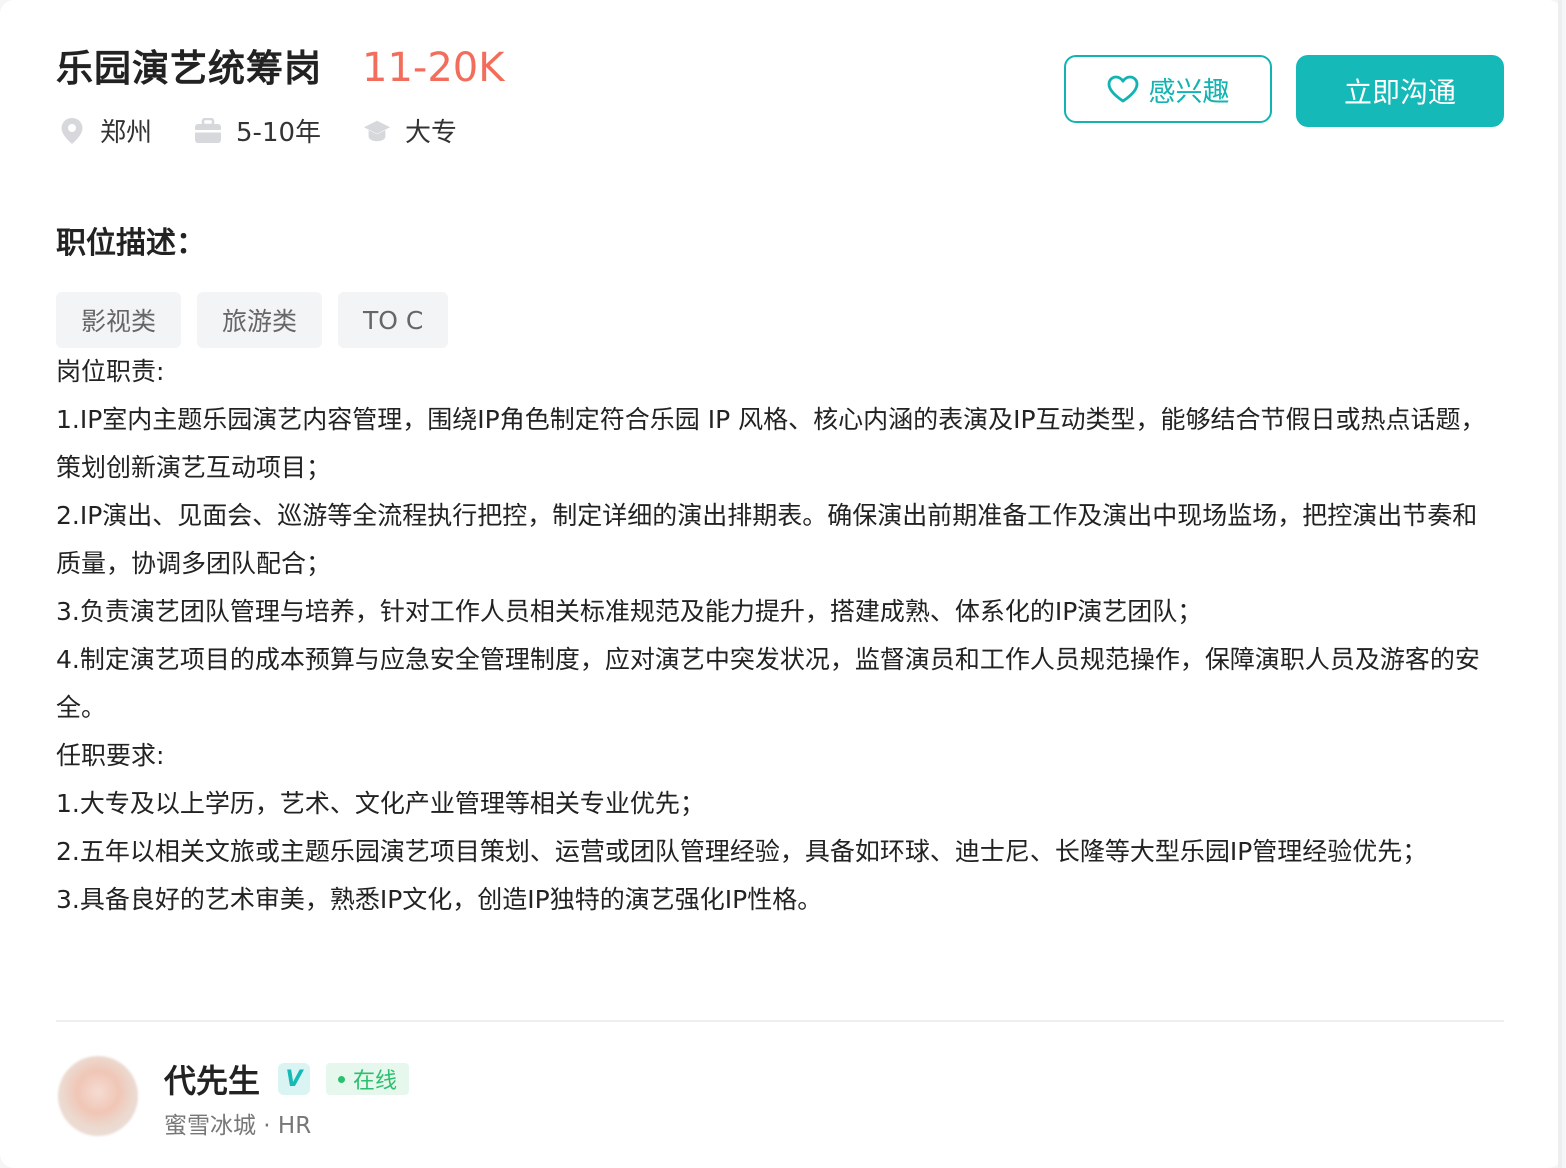  I want to click on recruiter-name: 代先生, so click(212, 1081).